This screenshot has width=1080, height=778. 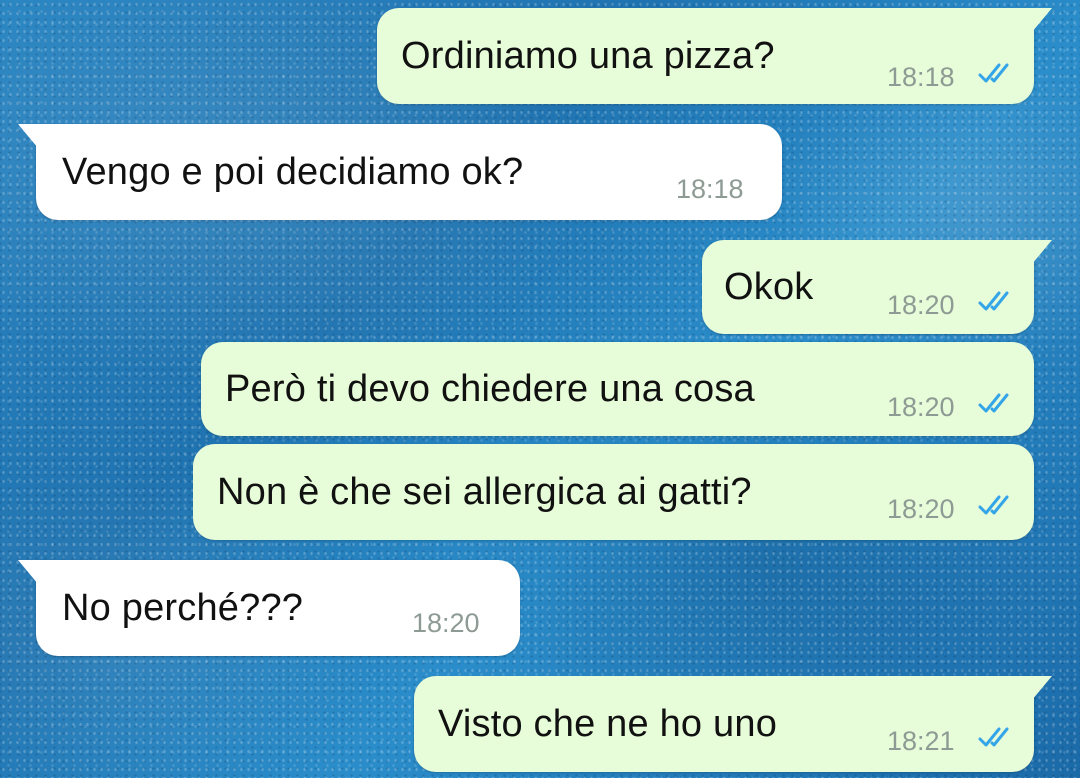 I want to click on message-bubble-outgoing: Ordiniamo una pizza? 18:18, so click(x=714, y=56).